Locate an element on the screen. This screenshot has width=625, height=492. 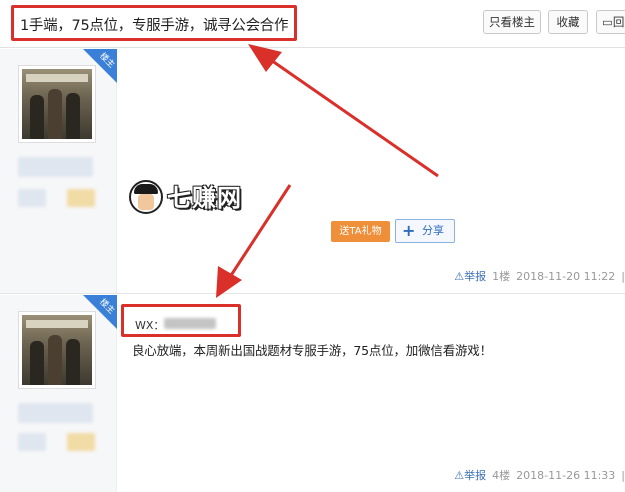
post-time: 2018-11-20 11:22 is located at coordinates (566, 276).